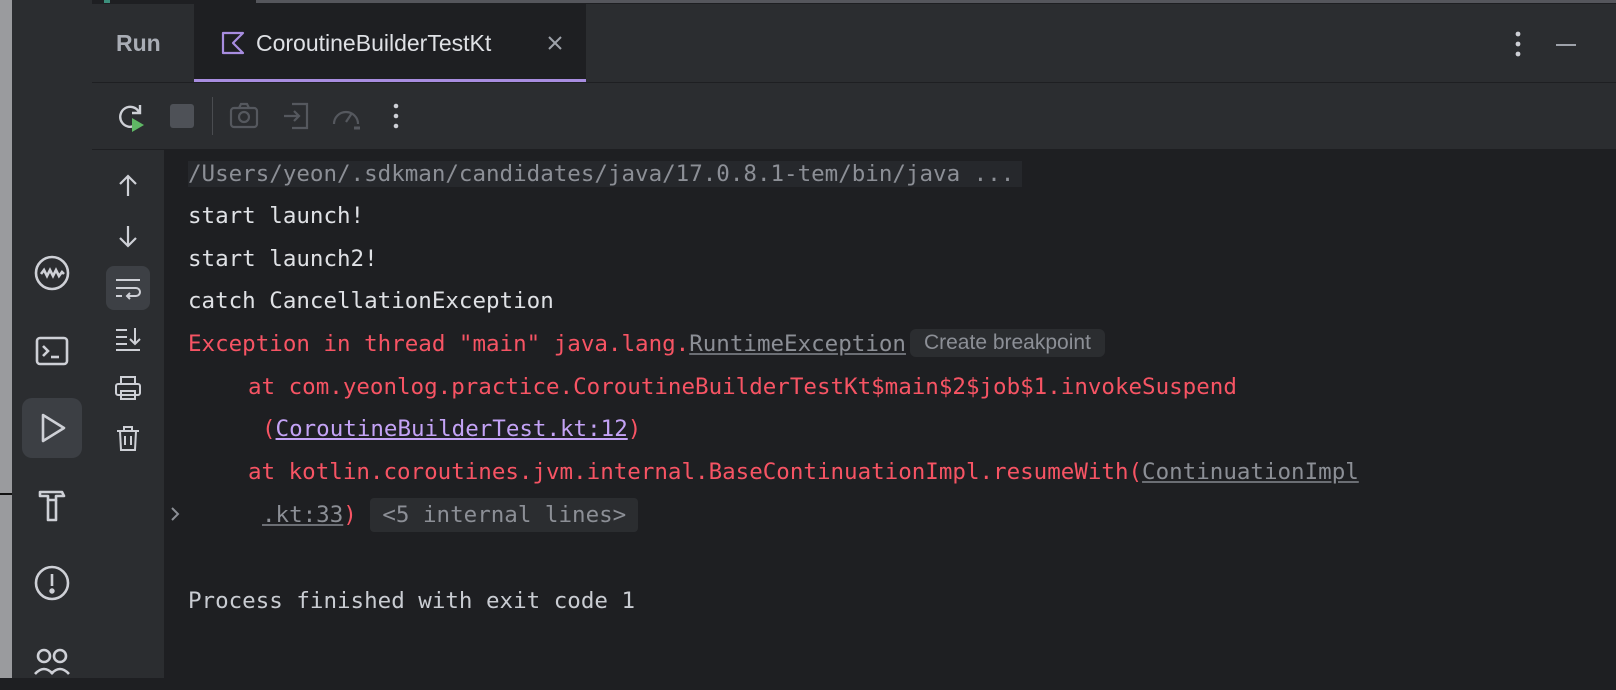 This screenshot has width=1616, height=690. I want to click on profile-icon, so click(346, 116).